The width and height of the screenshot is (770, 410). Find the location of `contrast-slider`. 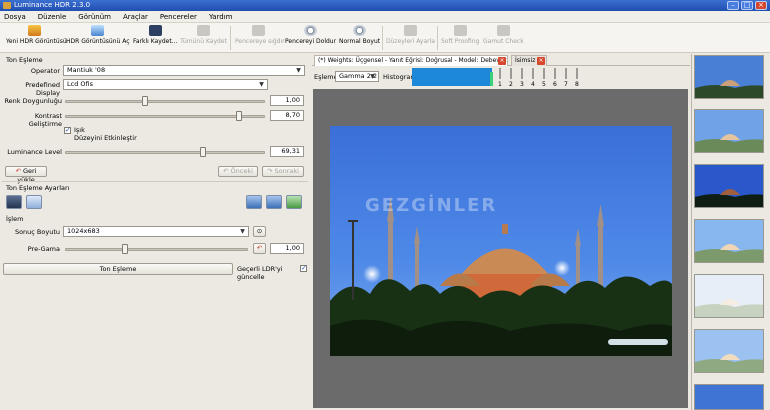

contrast-slider is located at coordinates (165, 116).